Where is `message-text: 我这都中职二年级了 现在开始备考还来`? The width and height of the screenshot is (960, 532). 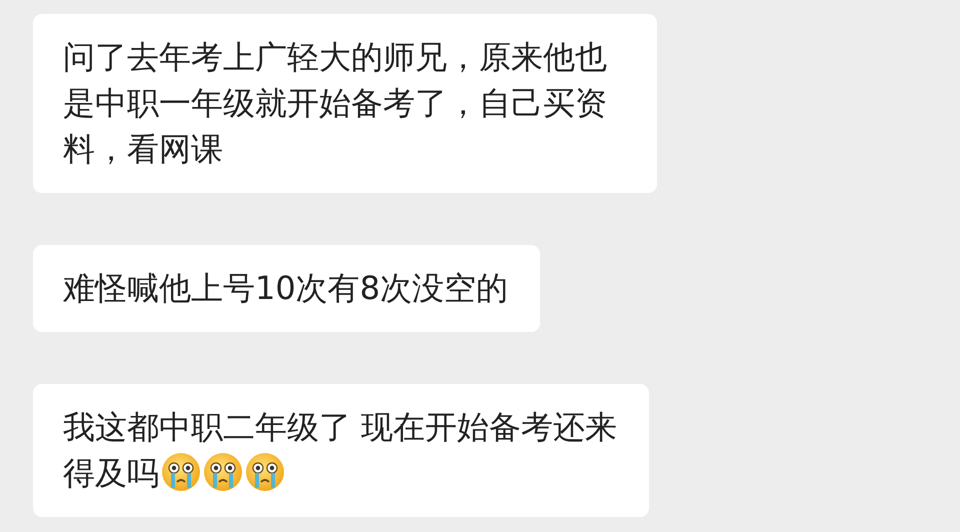 message-text: 我这都中职二年级了 现在开始备考还来 is located at coordinates (340, 427).